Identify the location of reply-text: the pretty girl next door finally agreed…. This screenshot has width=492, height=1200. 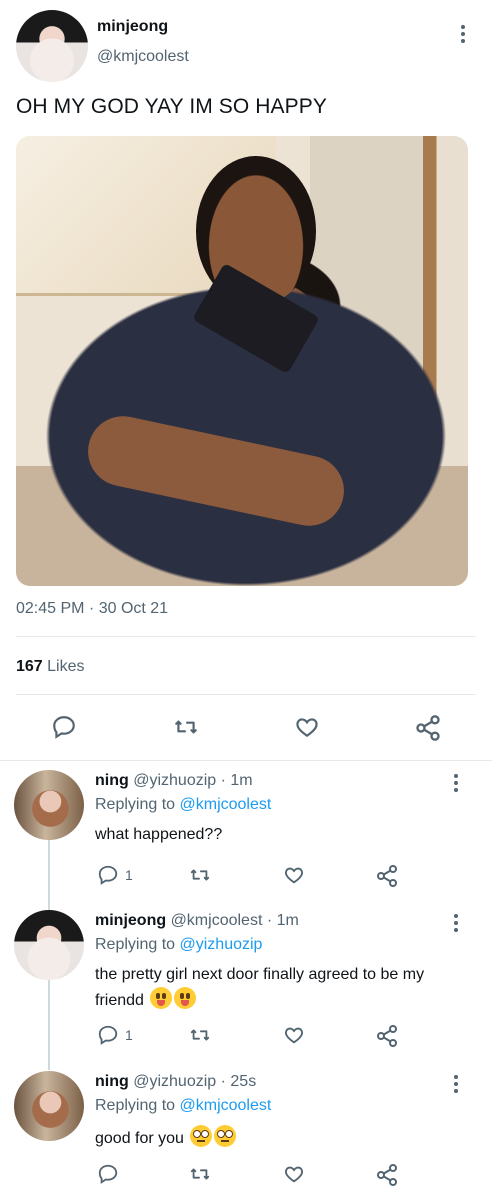
(280, 988).